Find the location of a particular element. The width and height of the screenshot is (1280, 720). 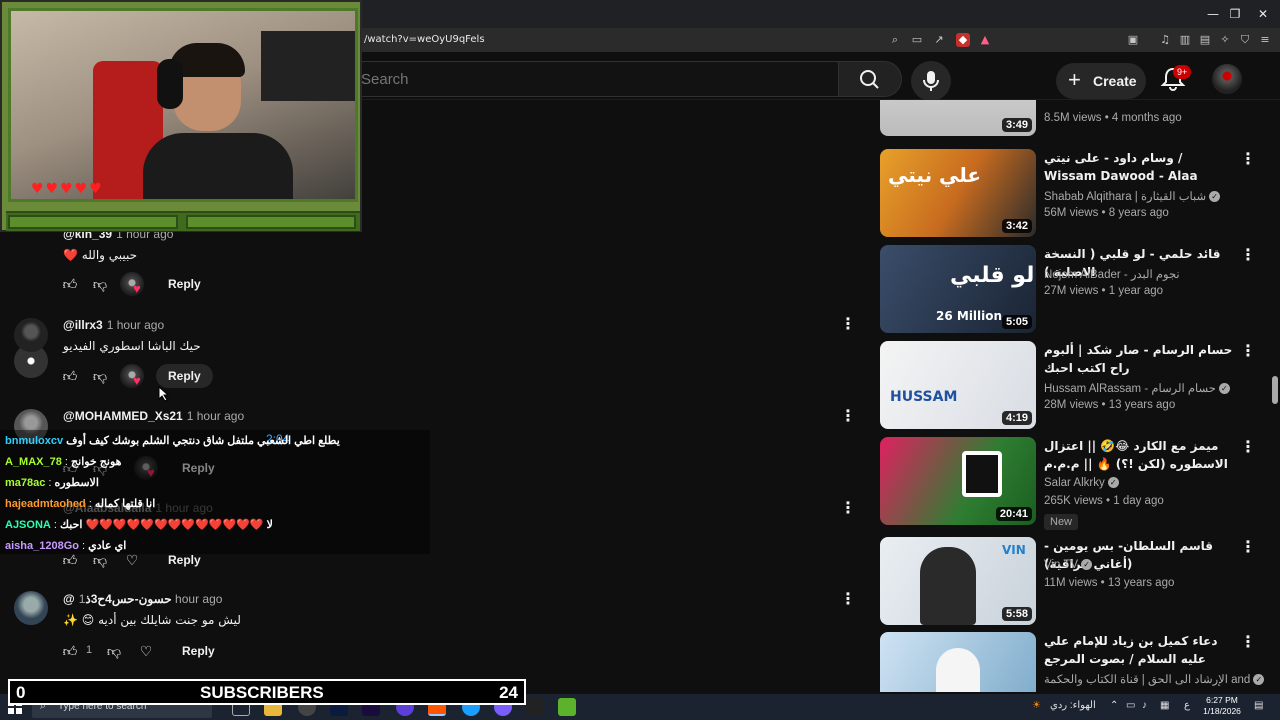

video-thumbnail: 3:49 is located at coordinates (958, 118).